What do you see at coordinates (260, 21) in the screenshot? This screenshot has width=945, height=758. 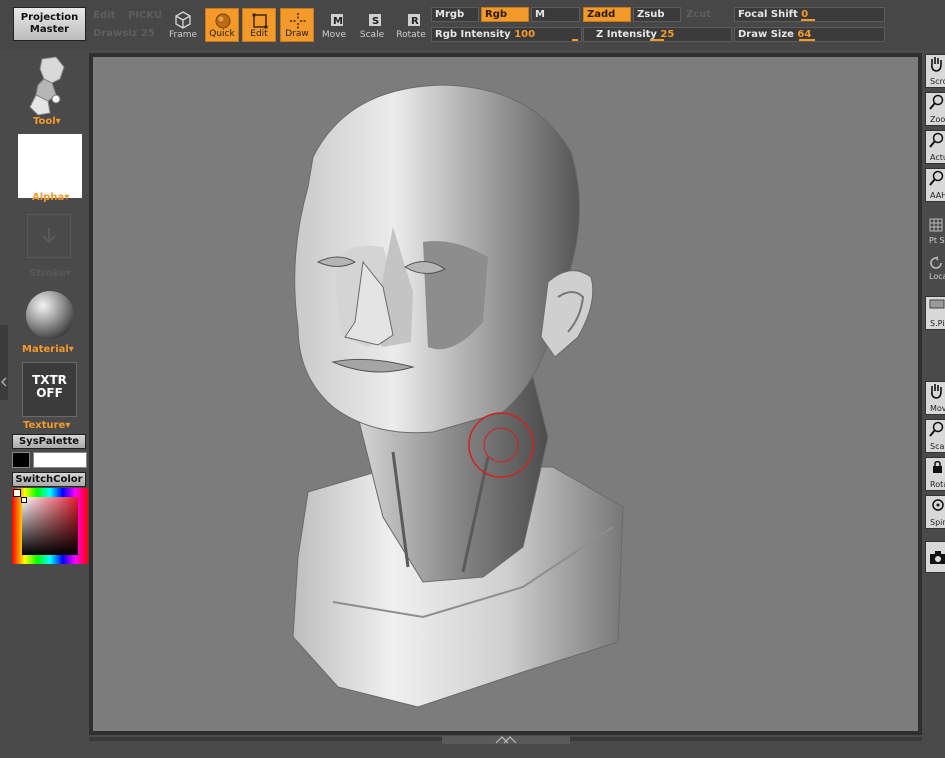 I see `edit-icon` at bounding box center [260, 21].